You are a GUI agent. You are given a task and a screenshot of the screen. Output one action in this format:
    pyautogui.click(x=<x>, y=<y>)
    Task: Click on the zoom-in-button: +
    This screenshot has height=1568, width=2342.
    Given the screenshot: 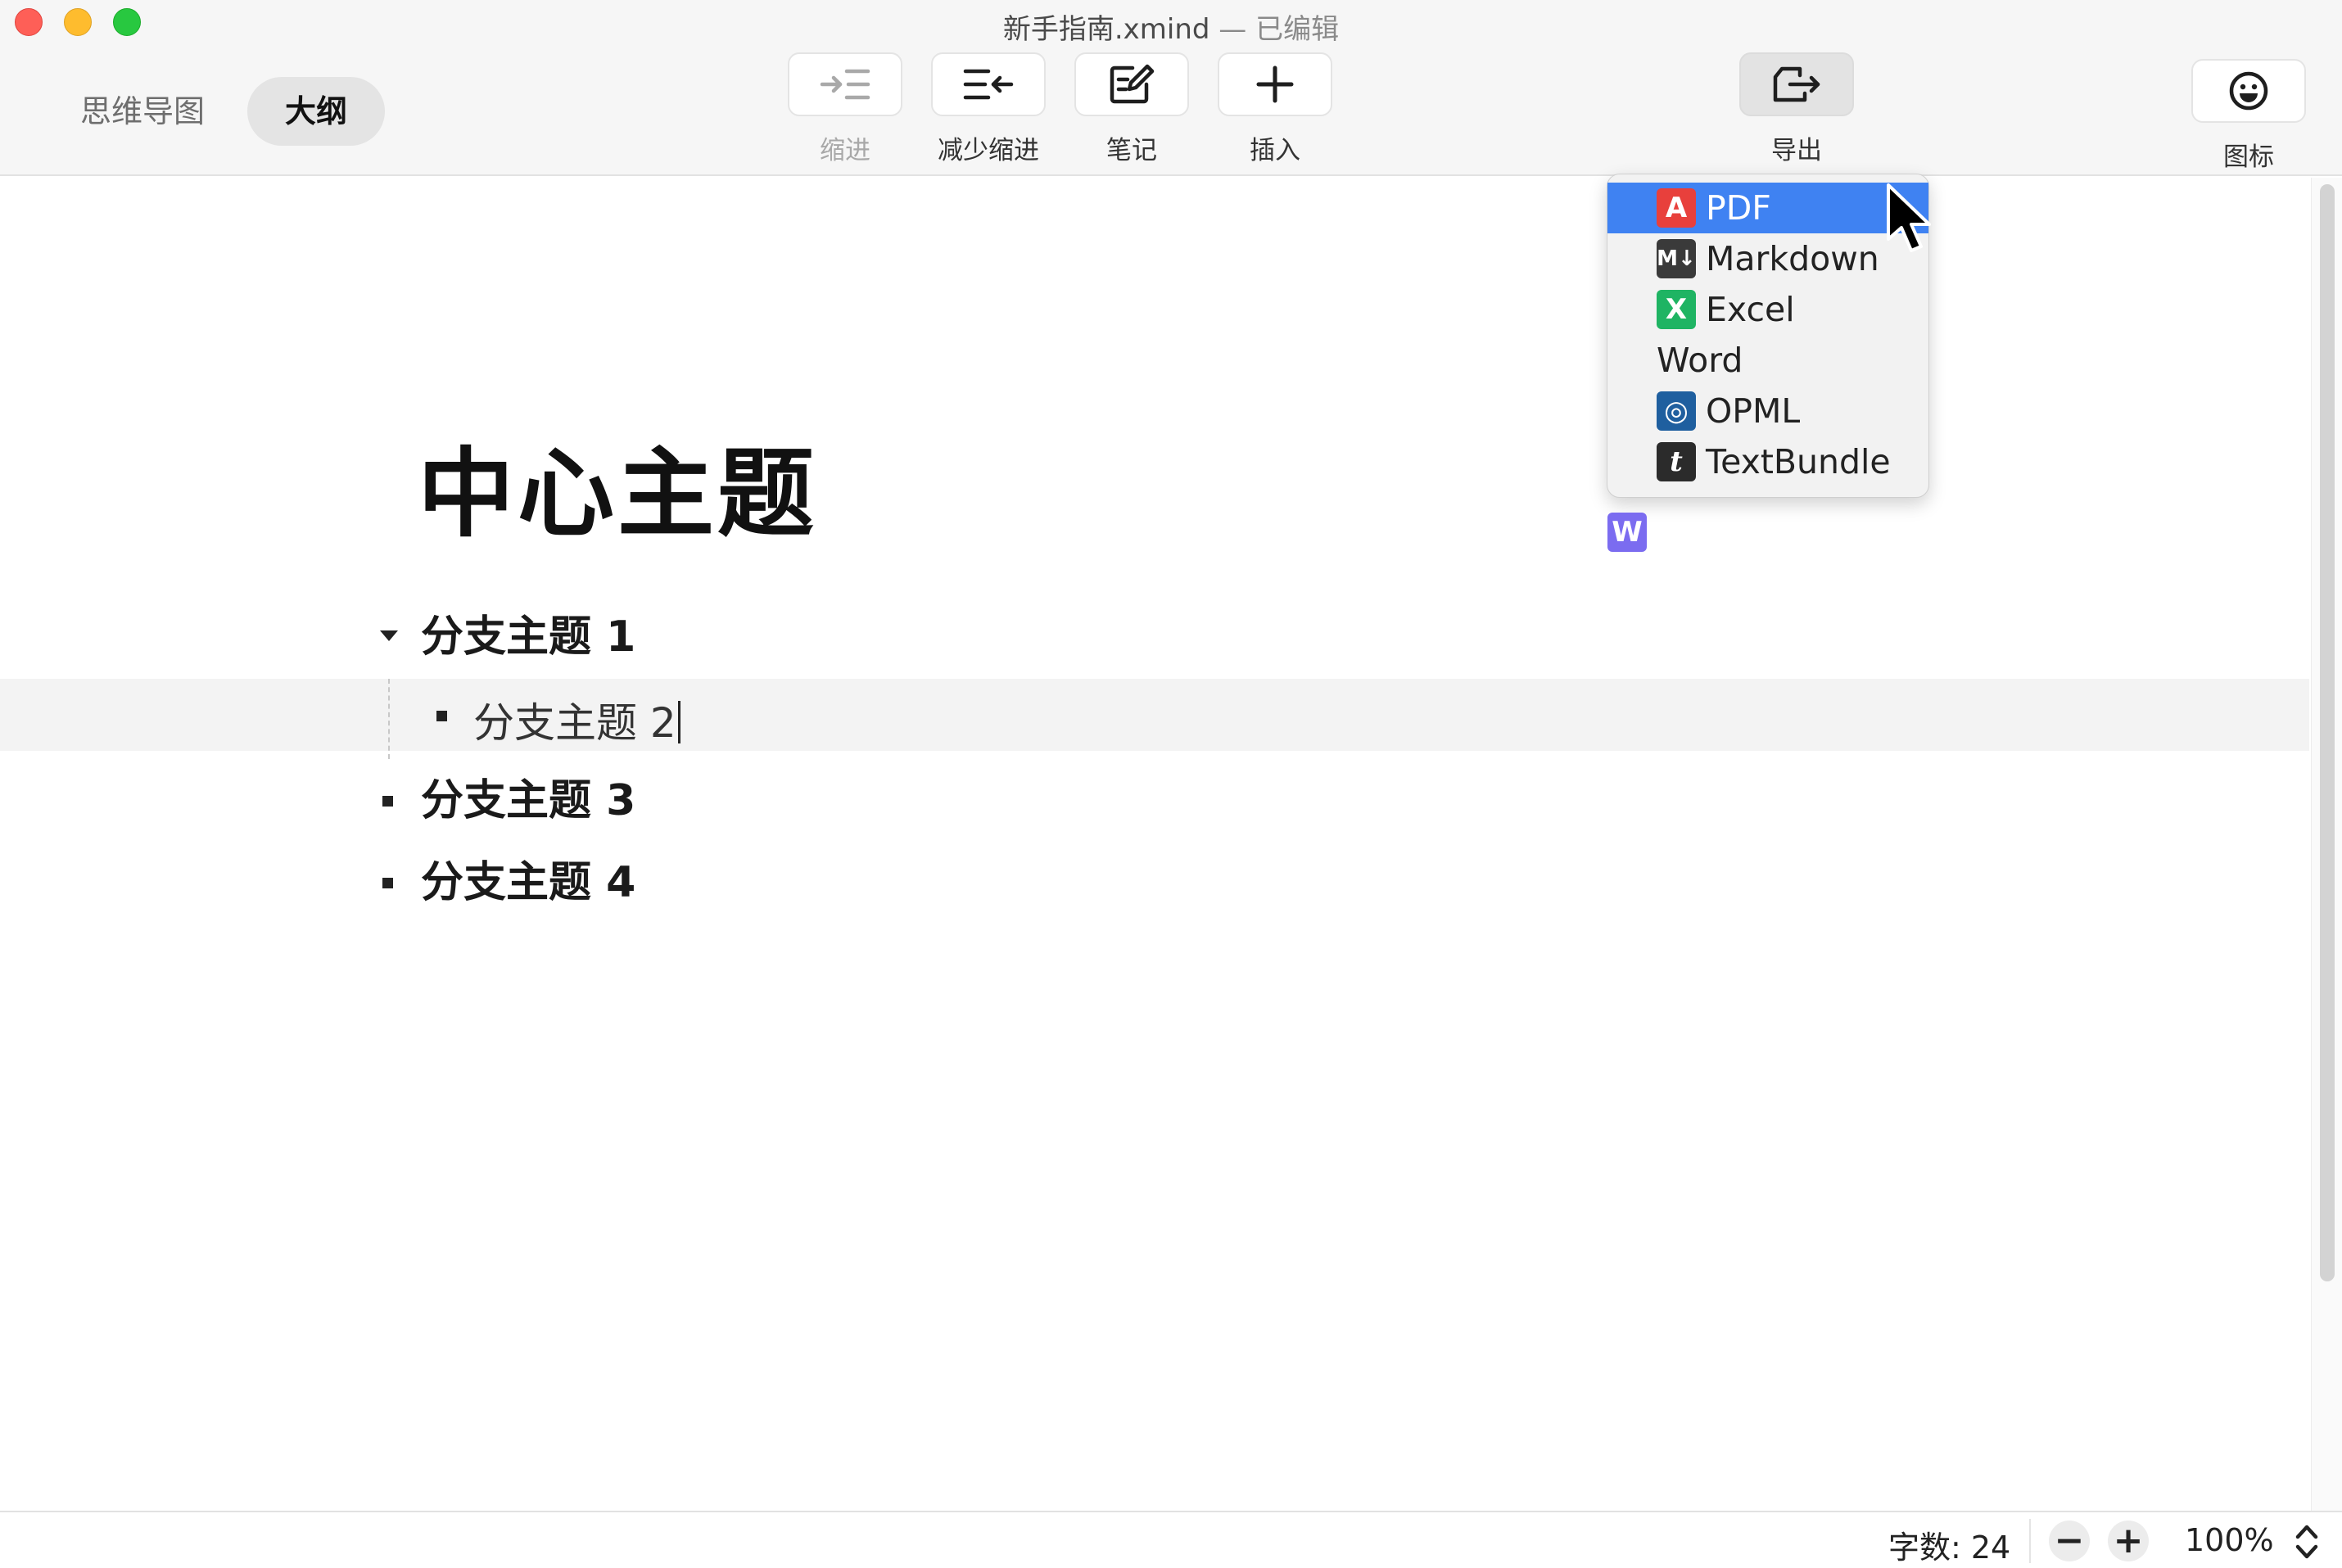 What is the action you would take?
    pyautogui.click(x=2128, y=1541)
    